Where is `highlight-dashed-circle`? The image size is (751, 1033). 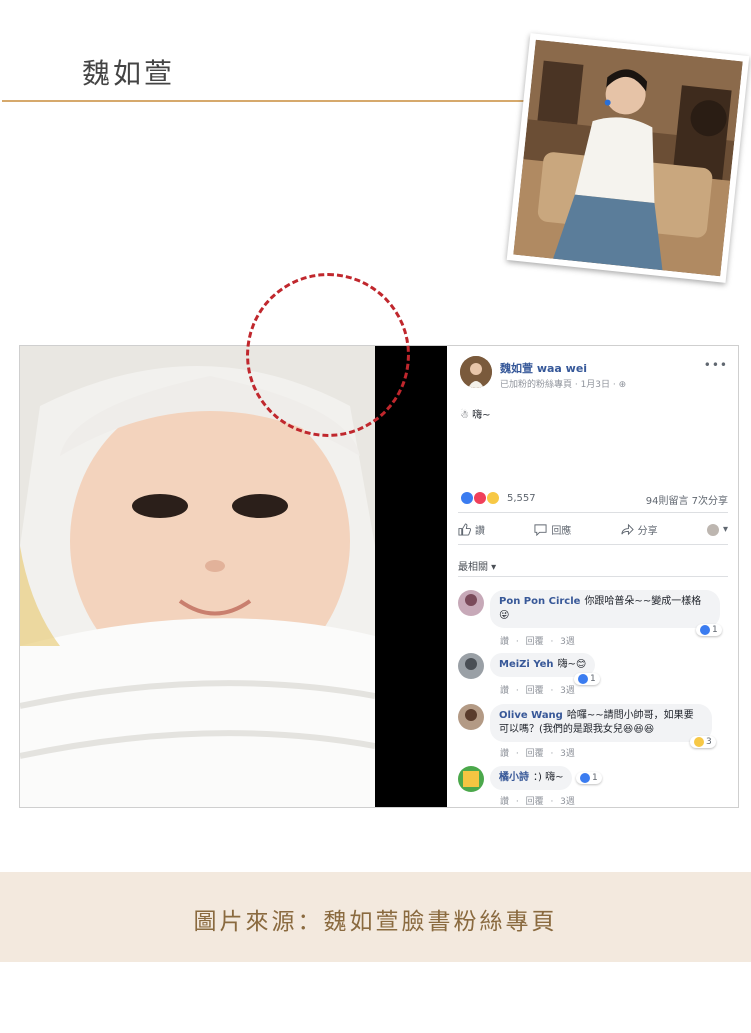 highlight-dashed-circle is located at coordinates (328, 355).